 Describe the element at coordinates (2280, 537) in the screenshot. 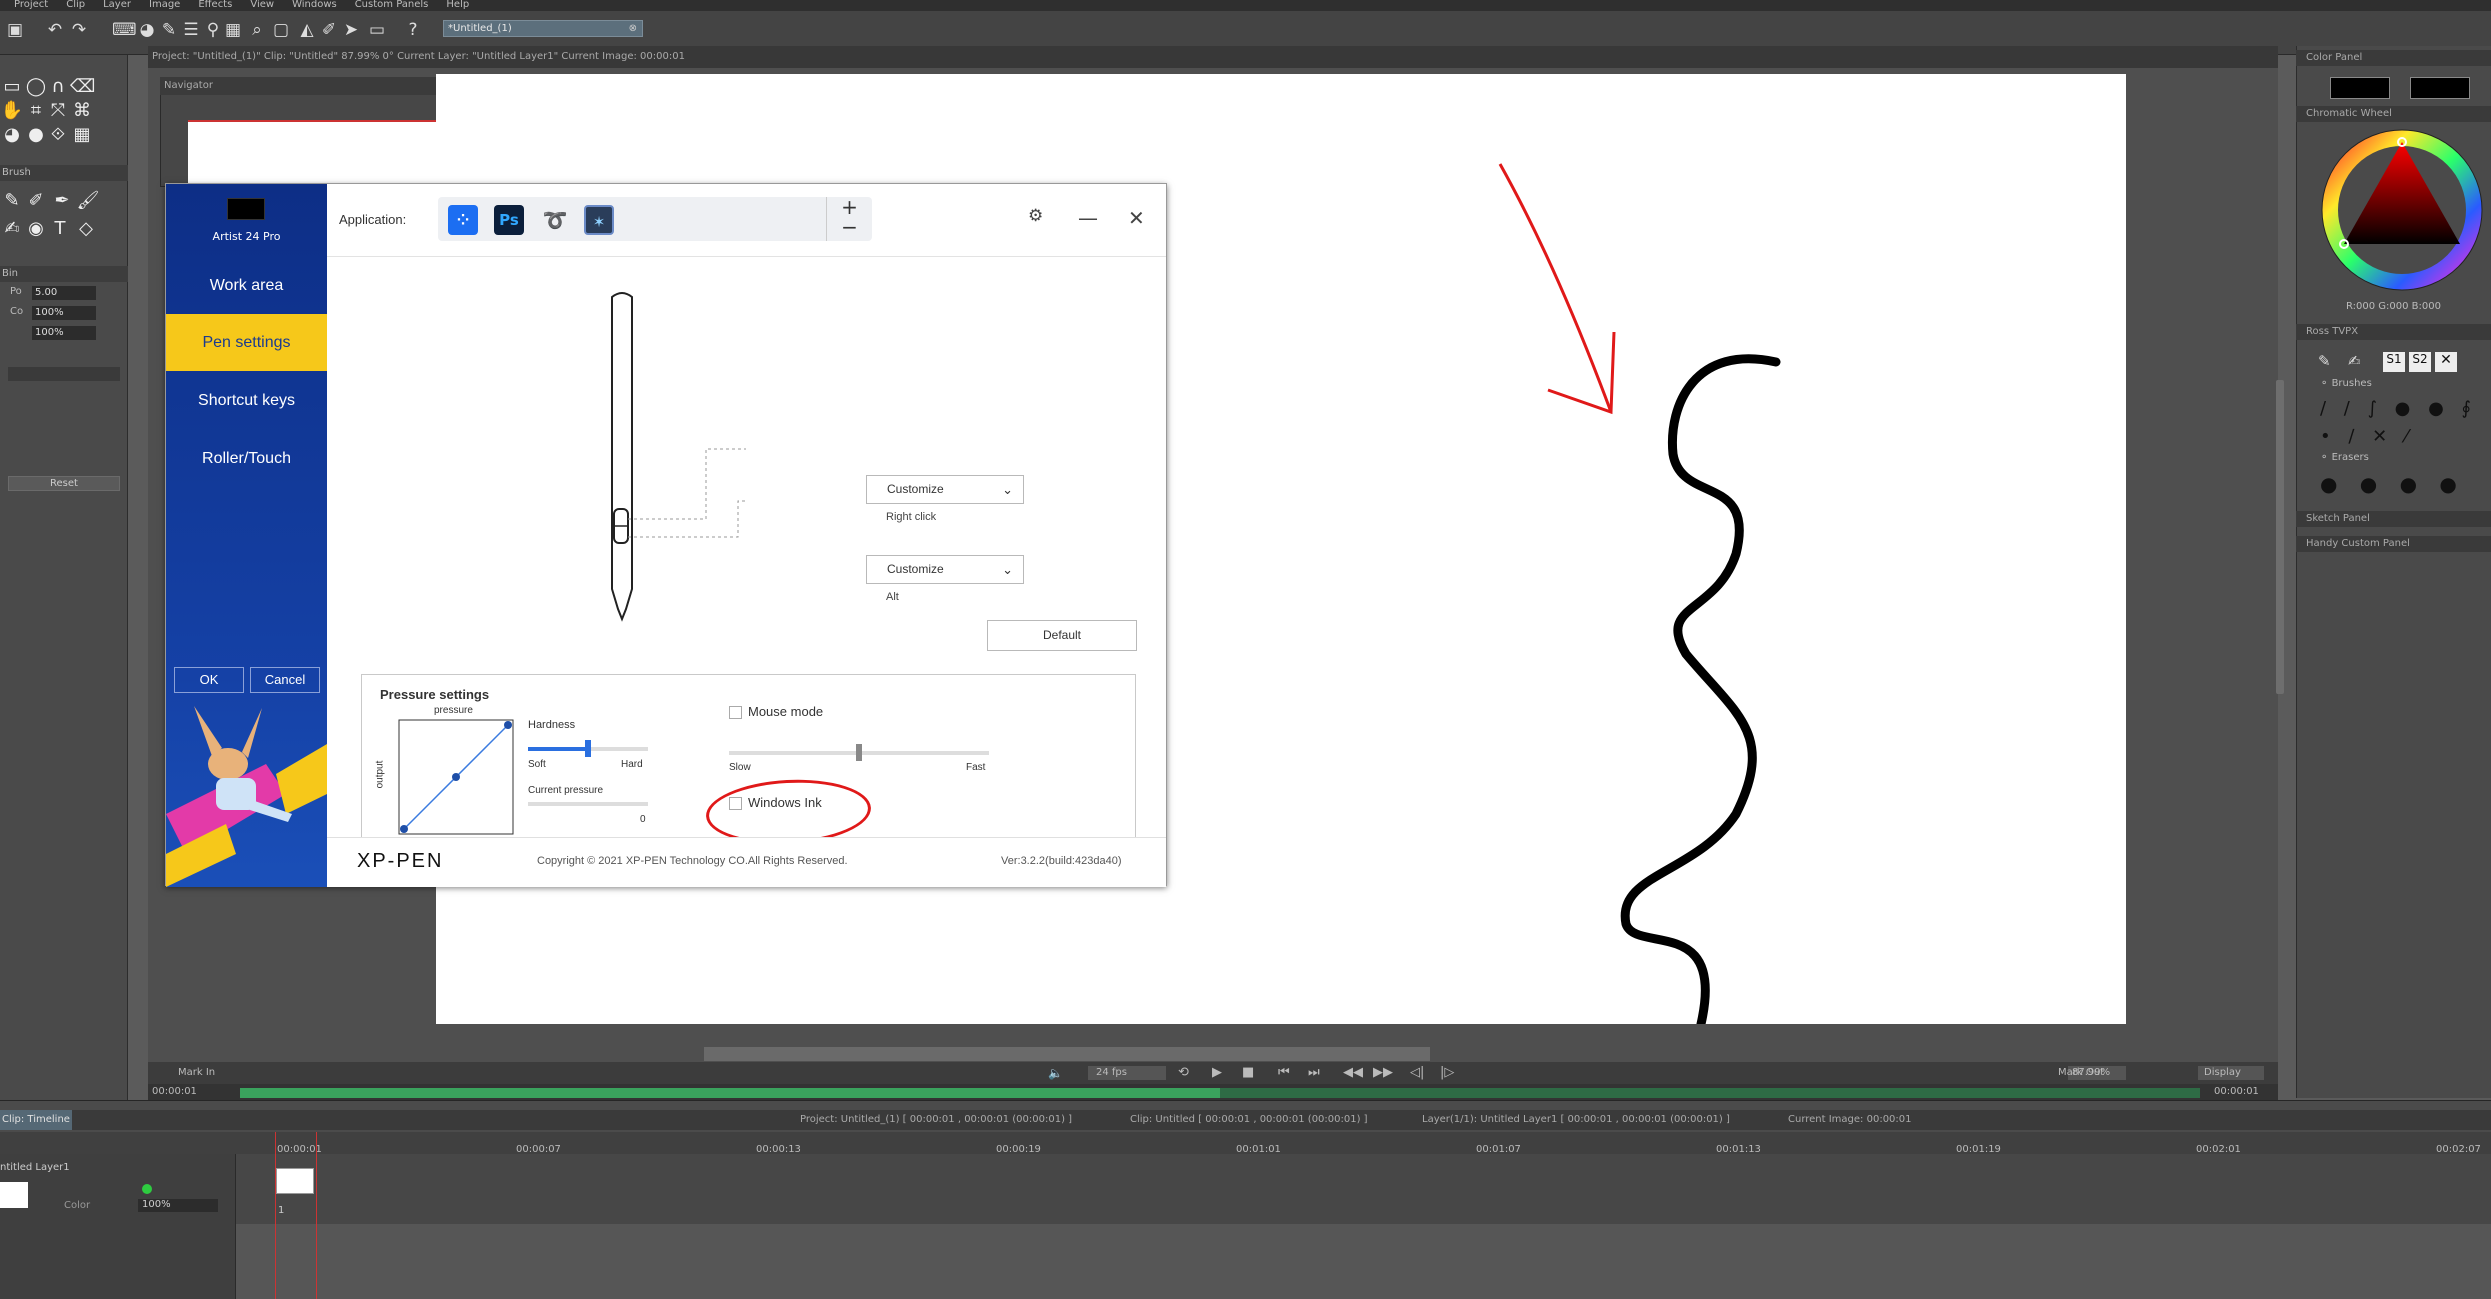

I see `vertical-scrollbar` at that location.